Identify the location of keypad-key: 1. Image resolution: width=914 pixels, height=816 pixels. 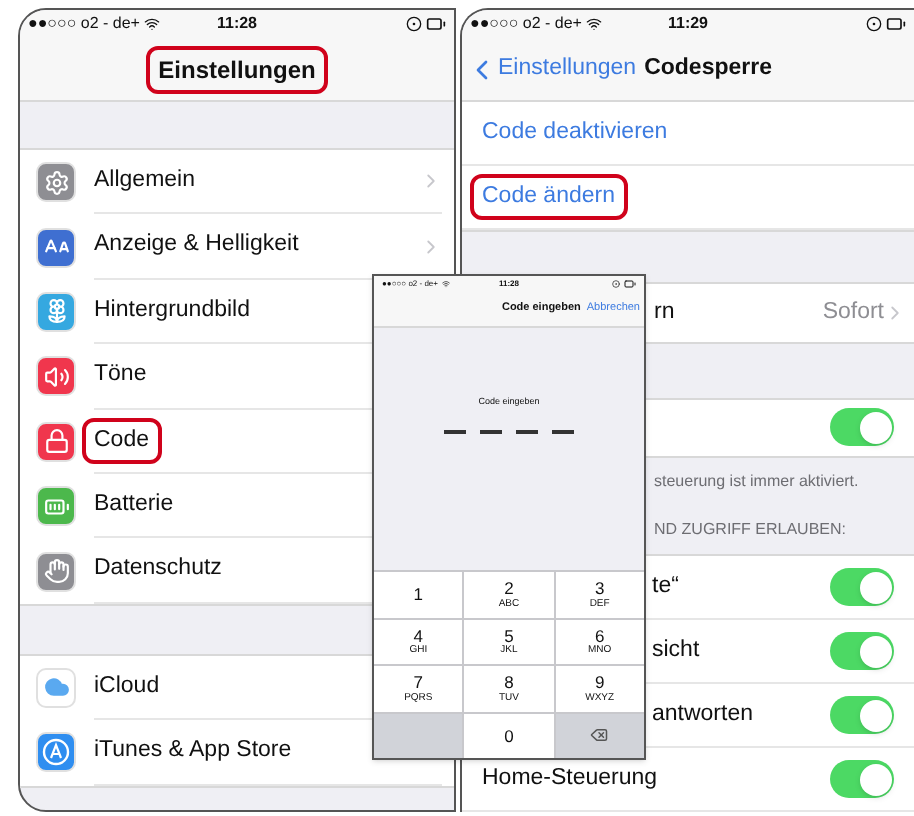
(418, 594).